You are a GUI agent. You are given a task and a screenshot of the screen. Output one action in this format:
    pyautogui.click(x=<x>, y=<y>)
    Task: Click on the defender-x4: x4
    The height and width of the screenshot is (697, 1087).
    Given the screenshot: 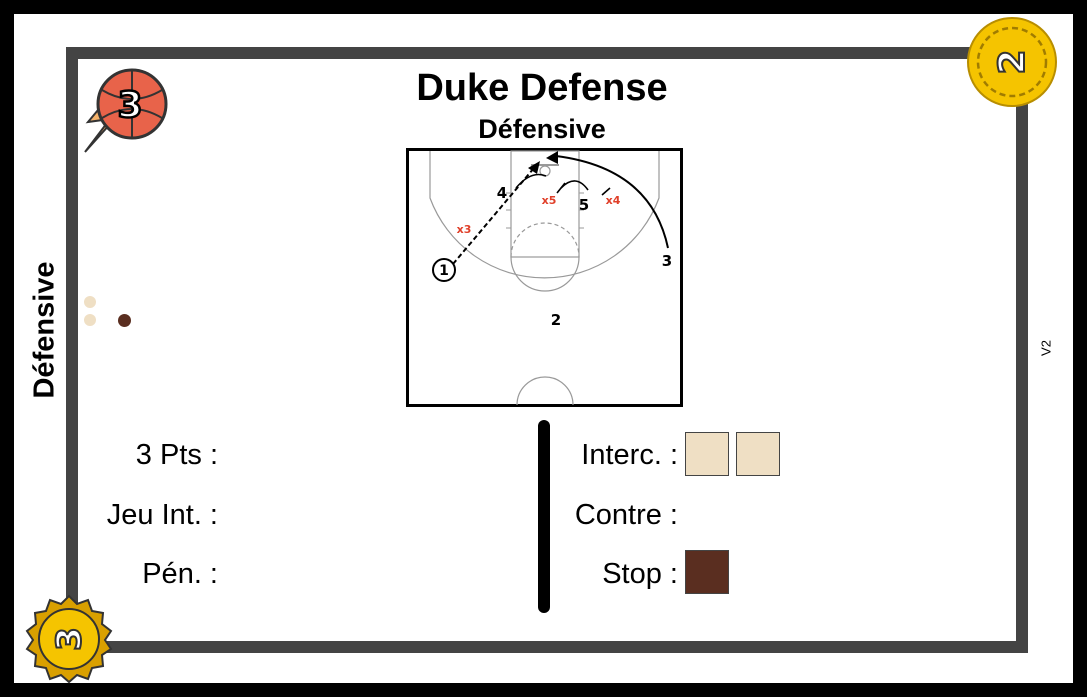 What is the action you would take?
    pyautogui.click(x=613, y=200)
    